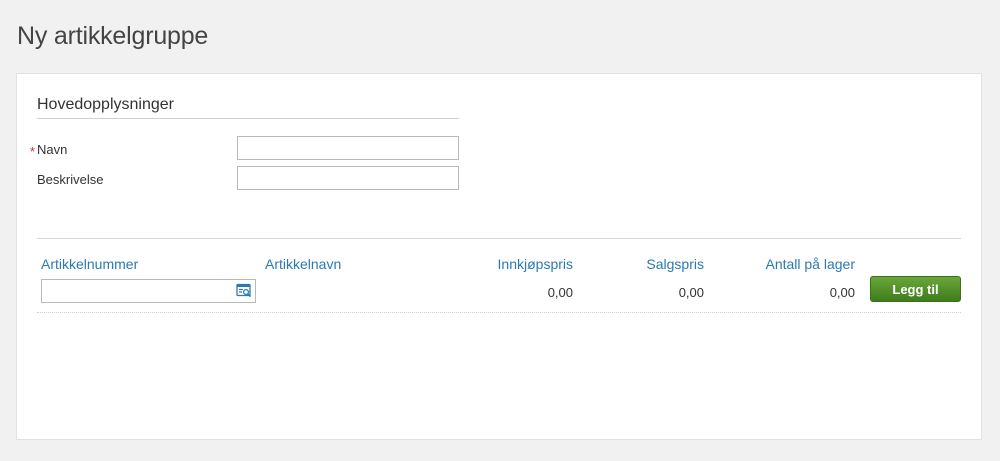  I want to click on article-number-input, so click(137, 291).